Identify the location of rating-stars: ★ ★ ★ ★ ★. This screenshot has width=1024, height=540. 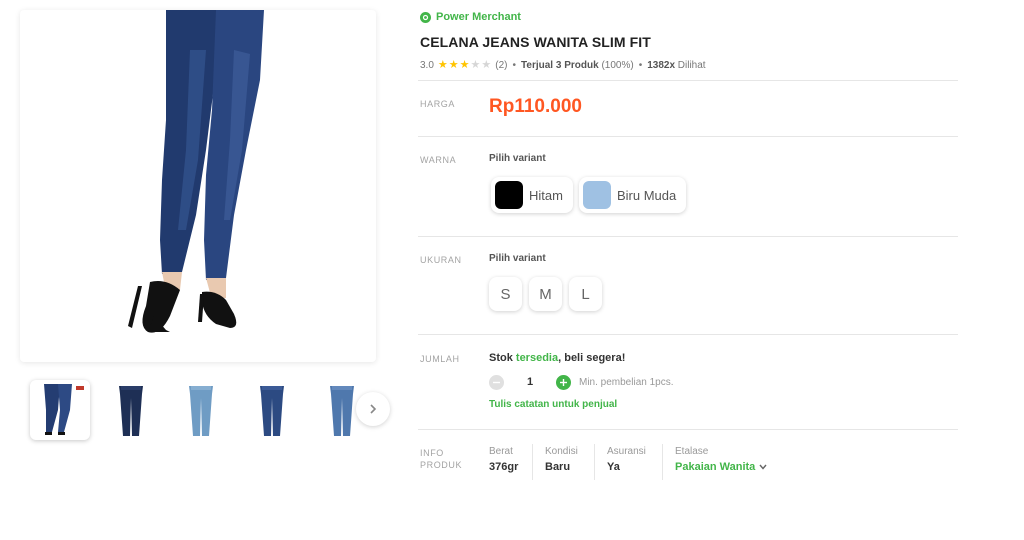
(464, 65).